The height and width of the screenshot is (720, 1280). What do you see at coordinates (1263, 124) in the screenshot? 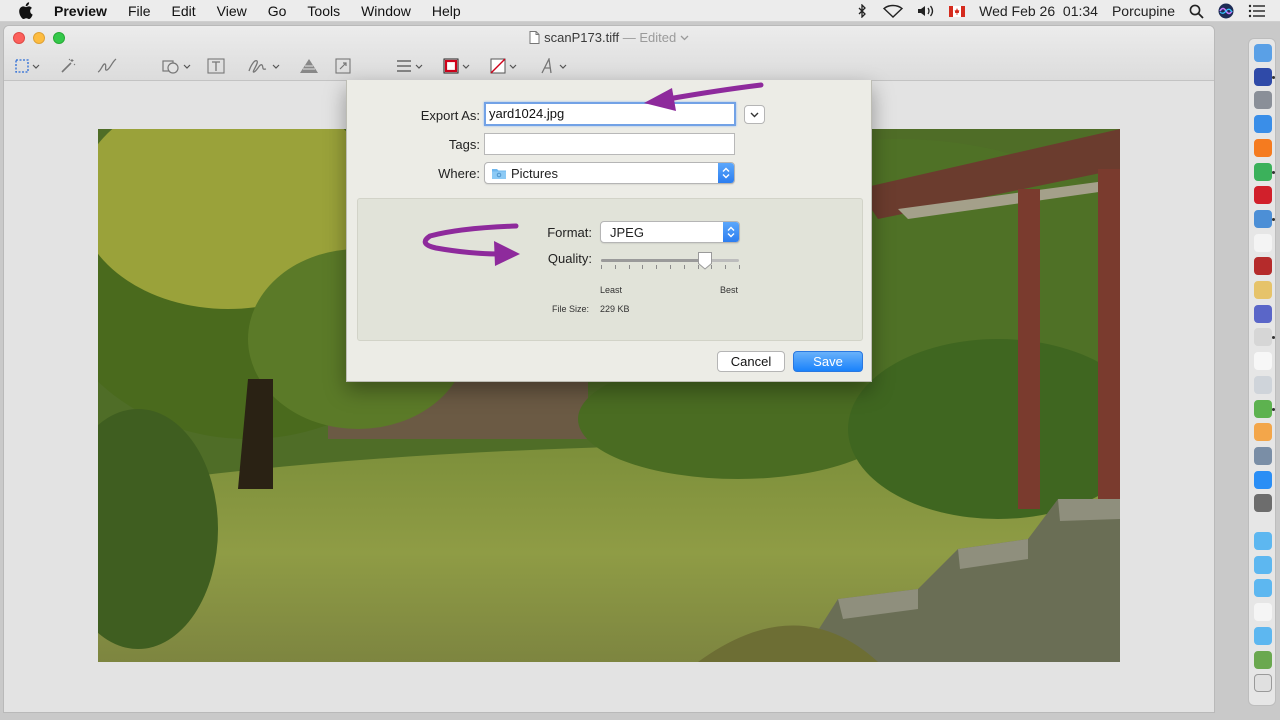
I see `safari-icon` at bounding box center [1263, 124].